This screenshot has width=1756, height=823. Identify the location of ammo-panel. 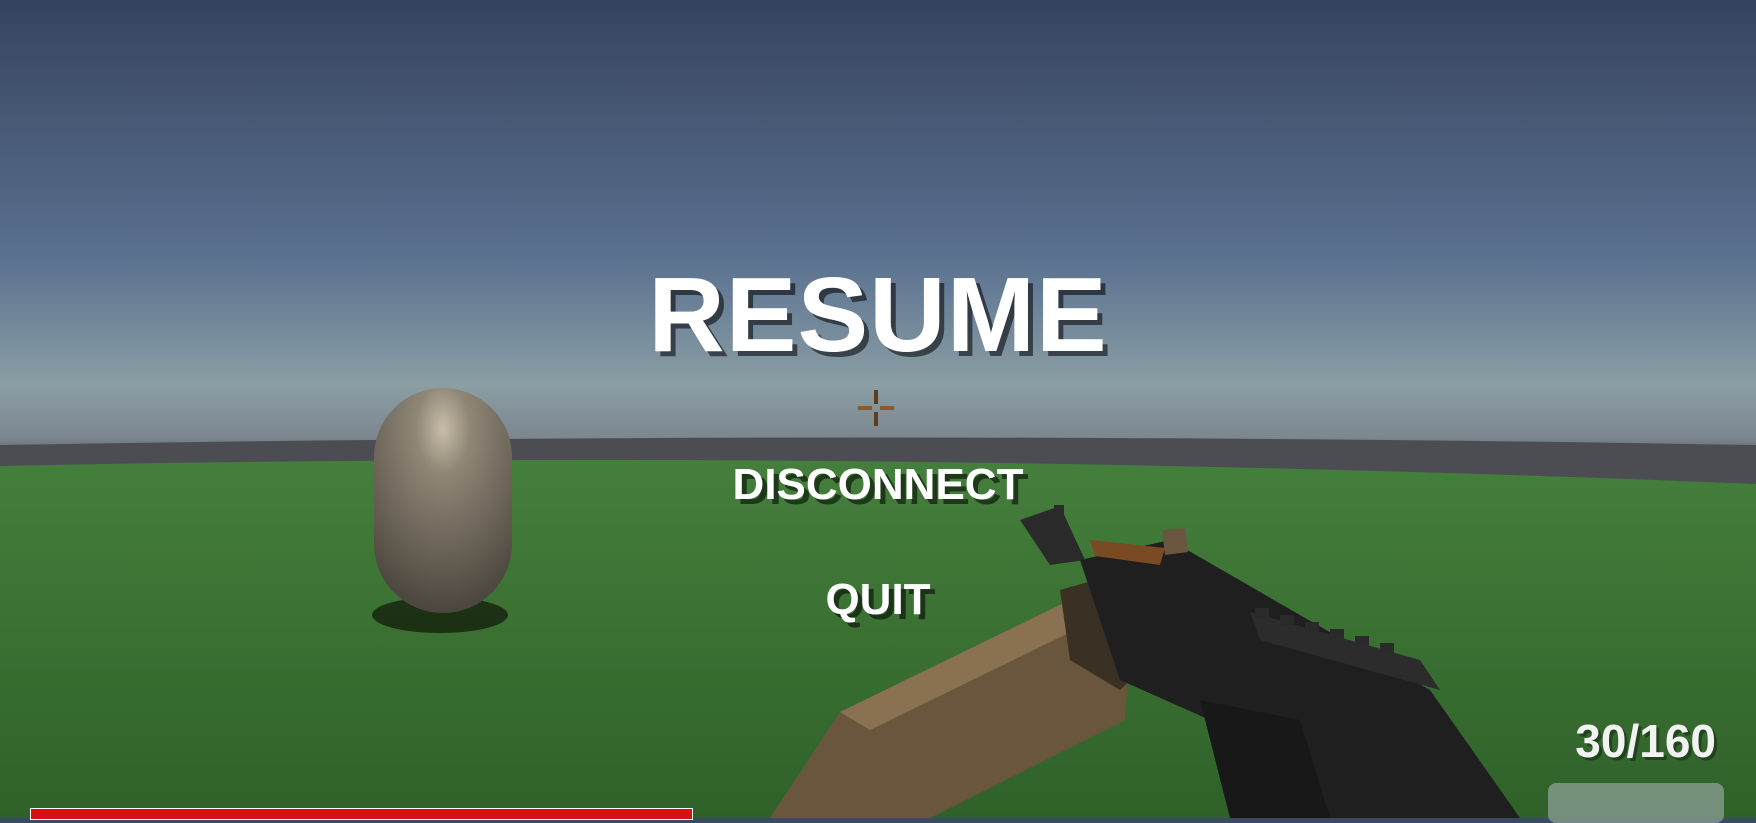
(1636, 803).